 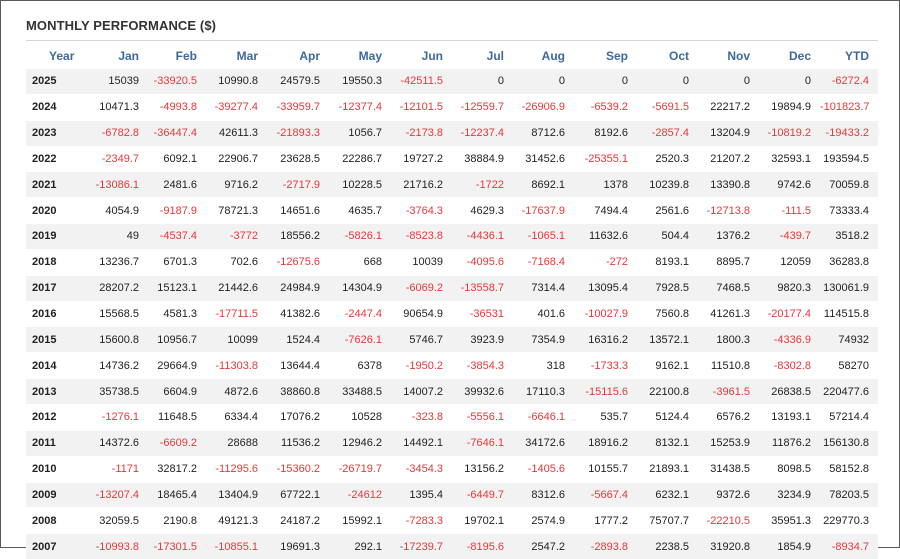 I want to click on value-cell: -12101.5, so click(x=421, y=107).